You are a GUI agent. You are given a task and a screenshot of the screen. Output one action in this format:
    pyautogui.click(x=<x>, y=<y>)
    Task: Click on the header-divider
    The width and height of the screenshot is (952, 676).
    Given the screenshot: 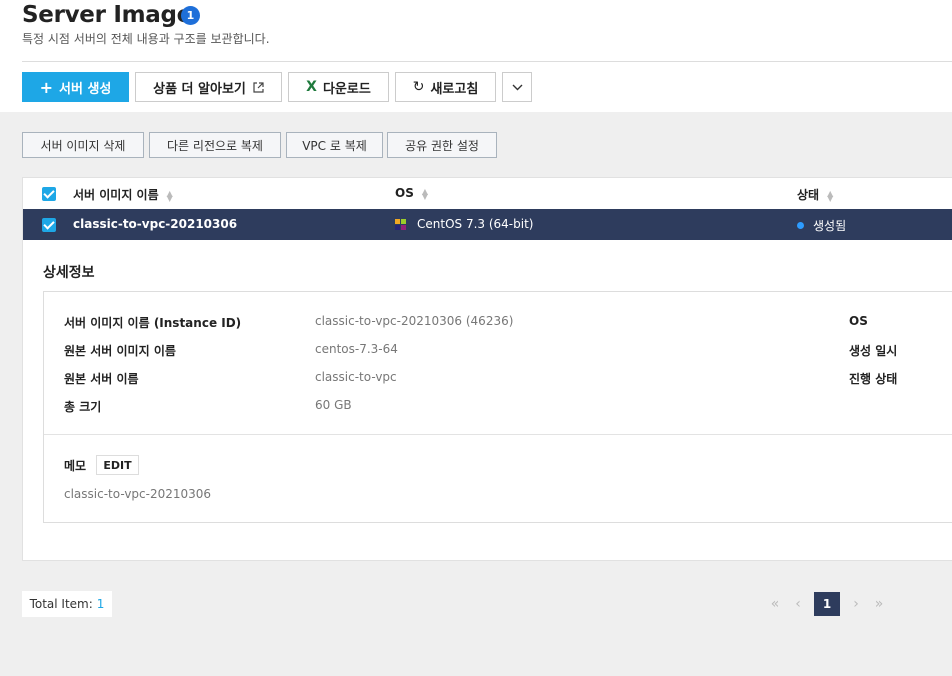 What is the action you would take?
    pyautogui.click(x=487, y=61)
    